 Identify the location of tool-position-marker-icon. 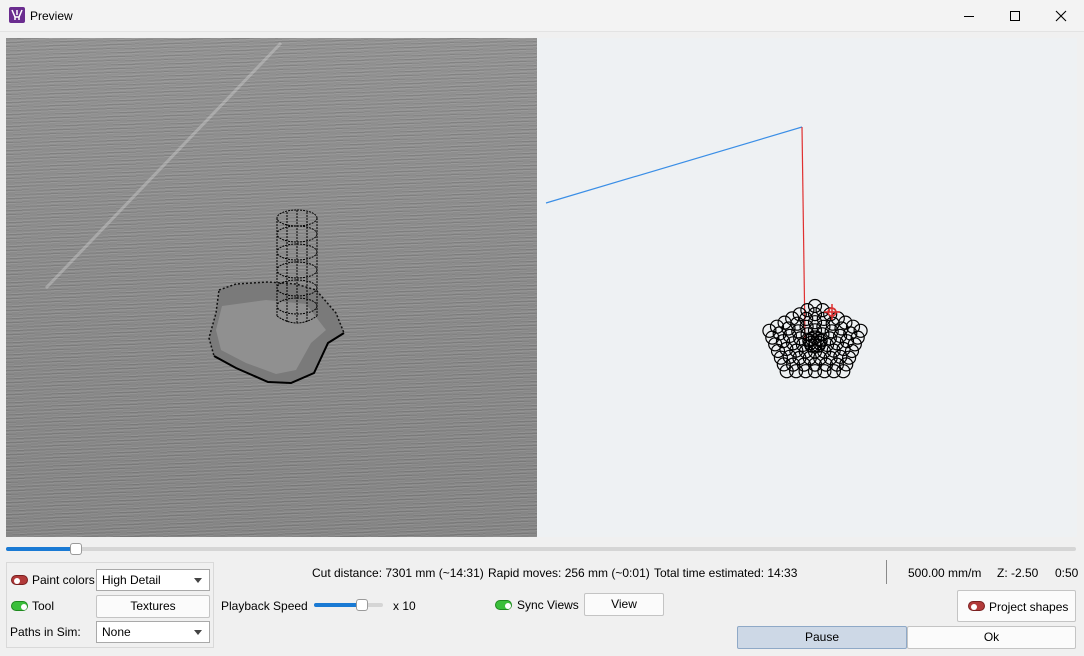
(832, 312).